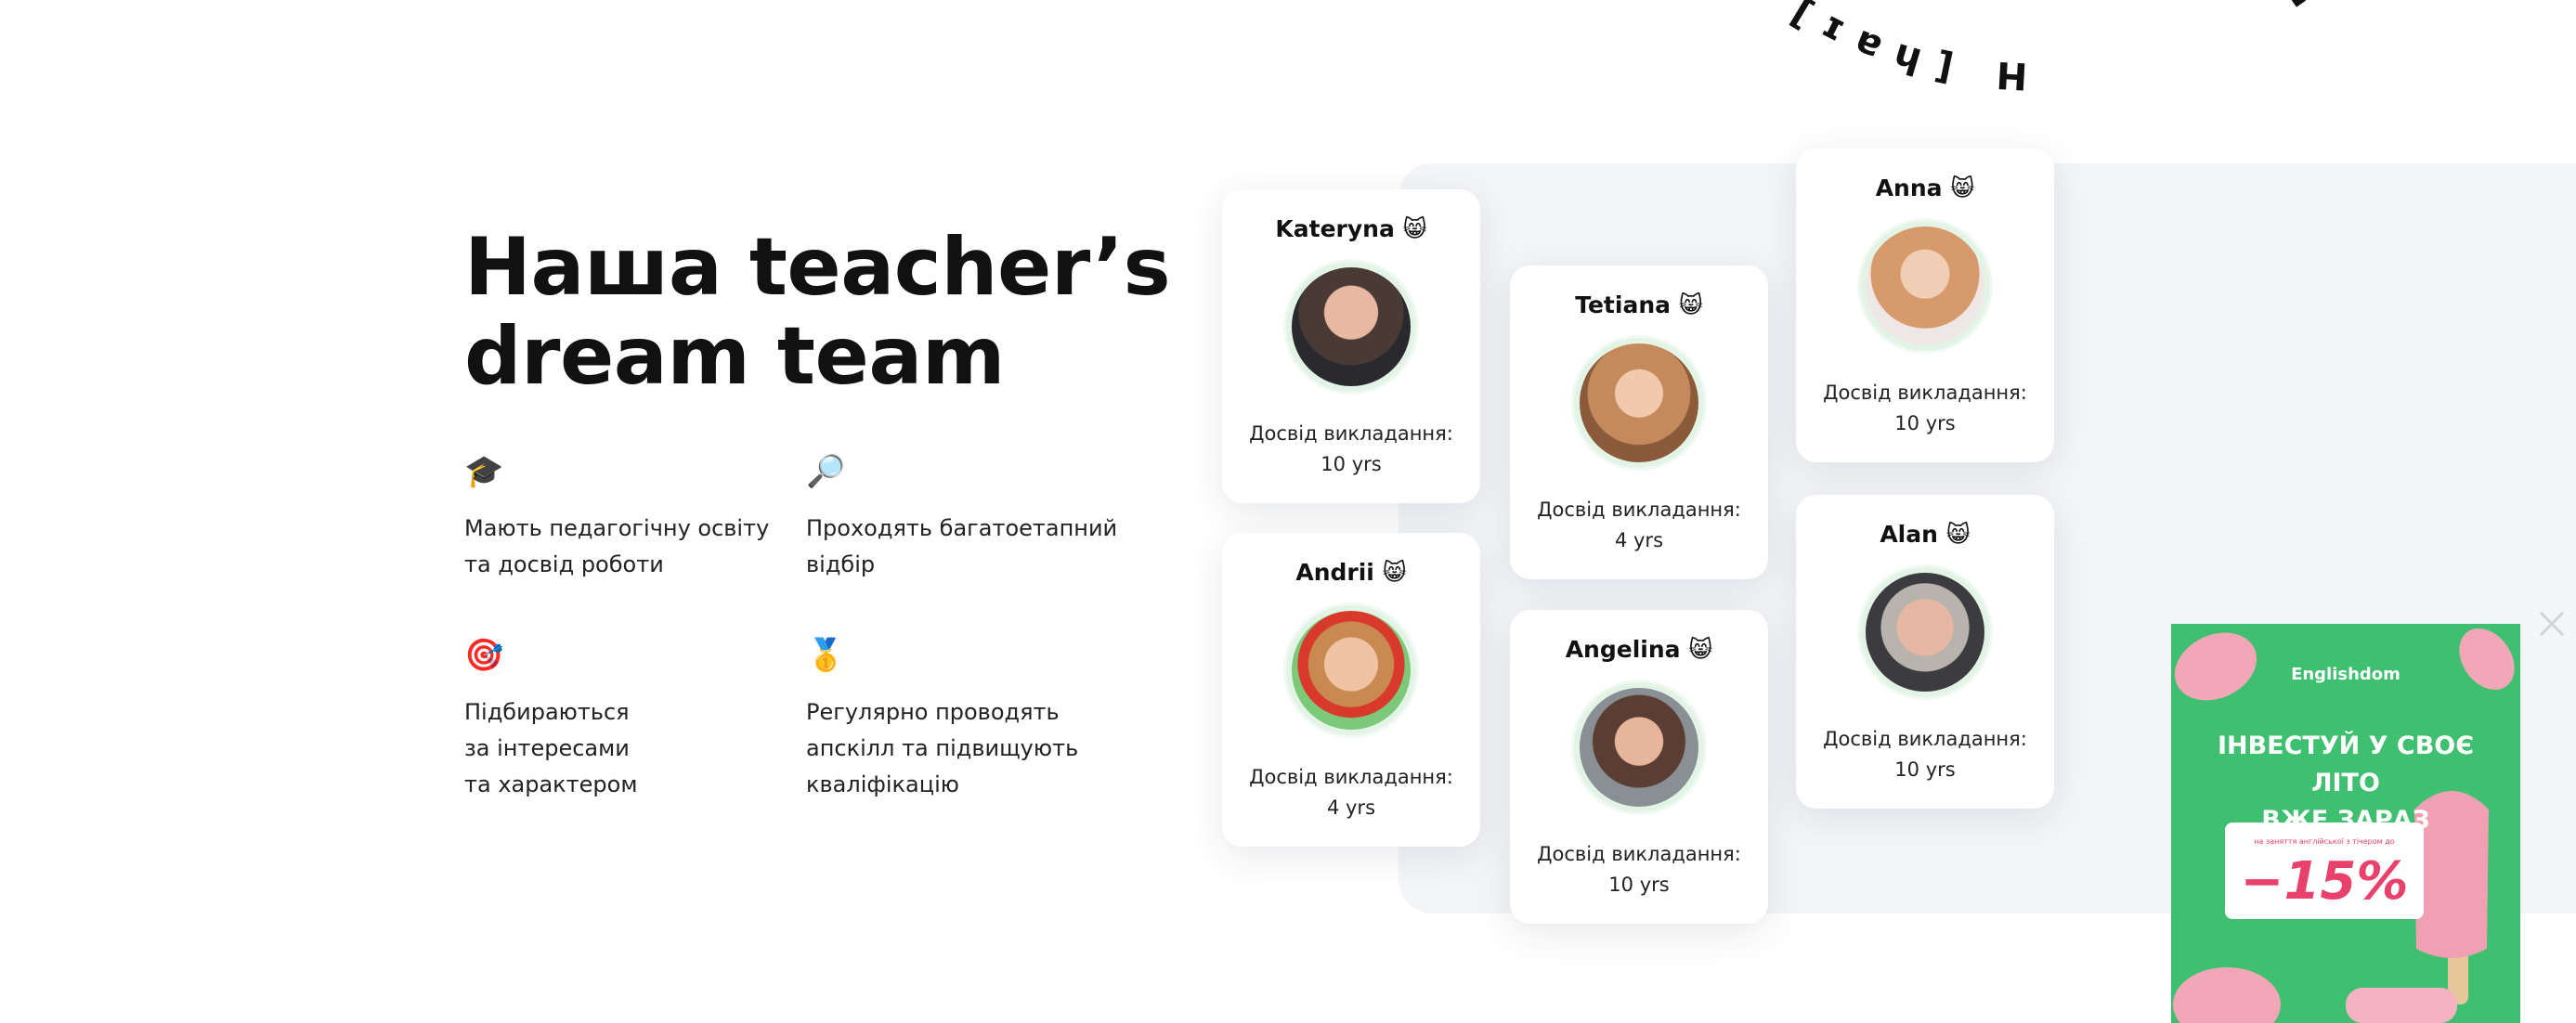 The image size is (2576, 1023). Describe the element at coordinates (2324, 841) in the screenshot. I see `fine-print: на заняття англійської з тічером до` at that location.